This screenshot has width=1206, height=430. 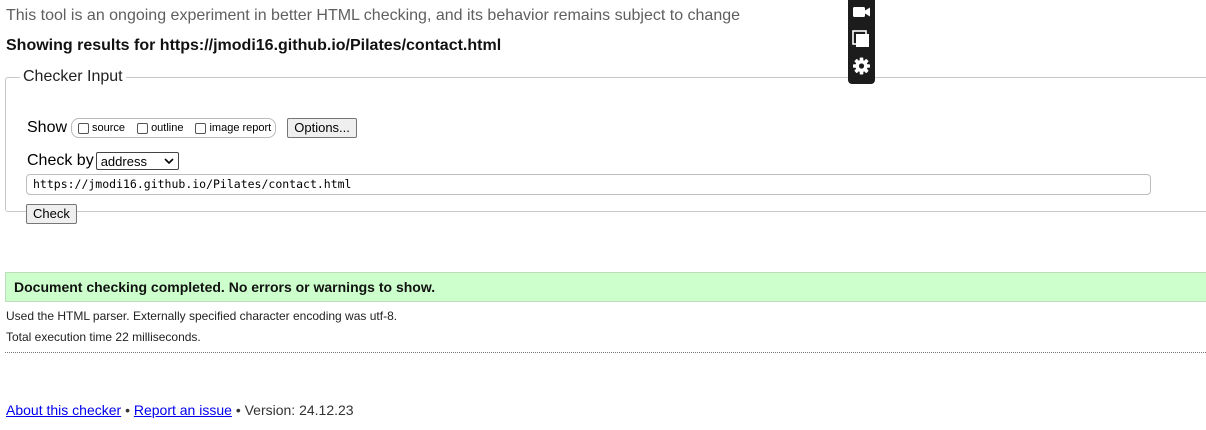 I want to click on check-by-select: address, so click(x=137, y=161).